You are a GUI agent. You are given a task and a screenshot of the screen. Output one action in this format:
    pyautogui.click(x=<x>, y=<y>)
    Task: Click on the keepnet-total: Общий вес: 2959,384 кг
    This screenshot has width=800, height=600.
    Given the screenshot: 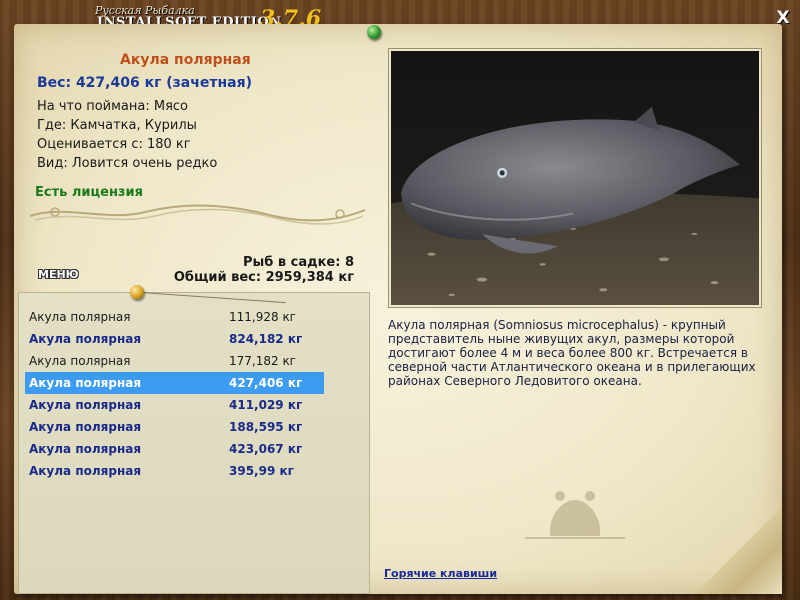 What is the action you would take?
    pyautogui.click(x=263, y=277)
    